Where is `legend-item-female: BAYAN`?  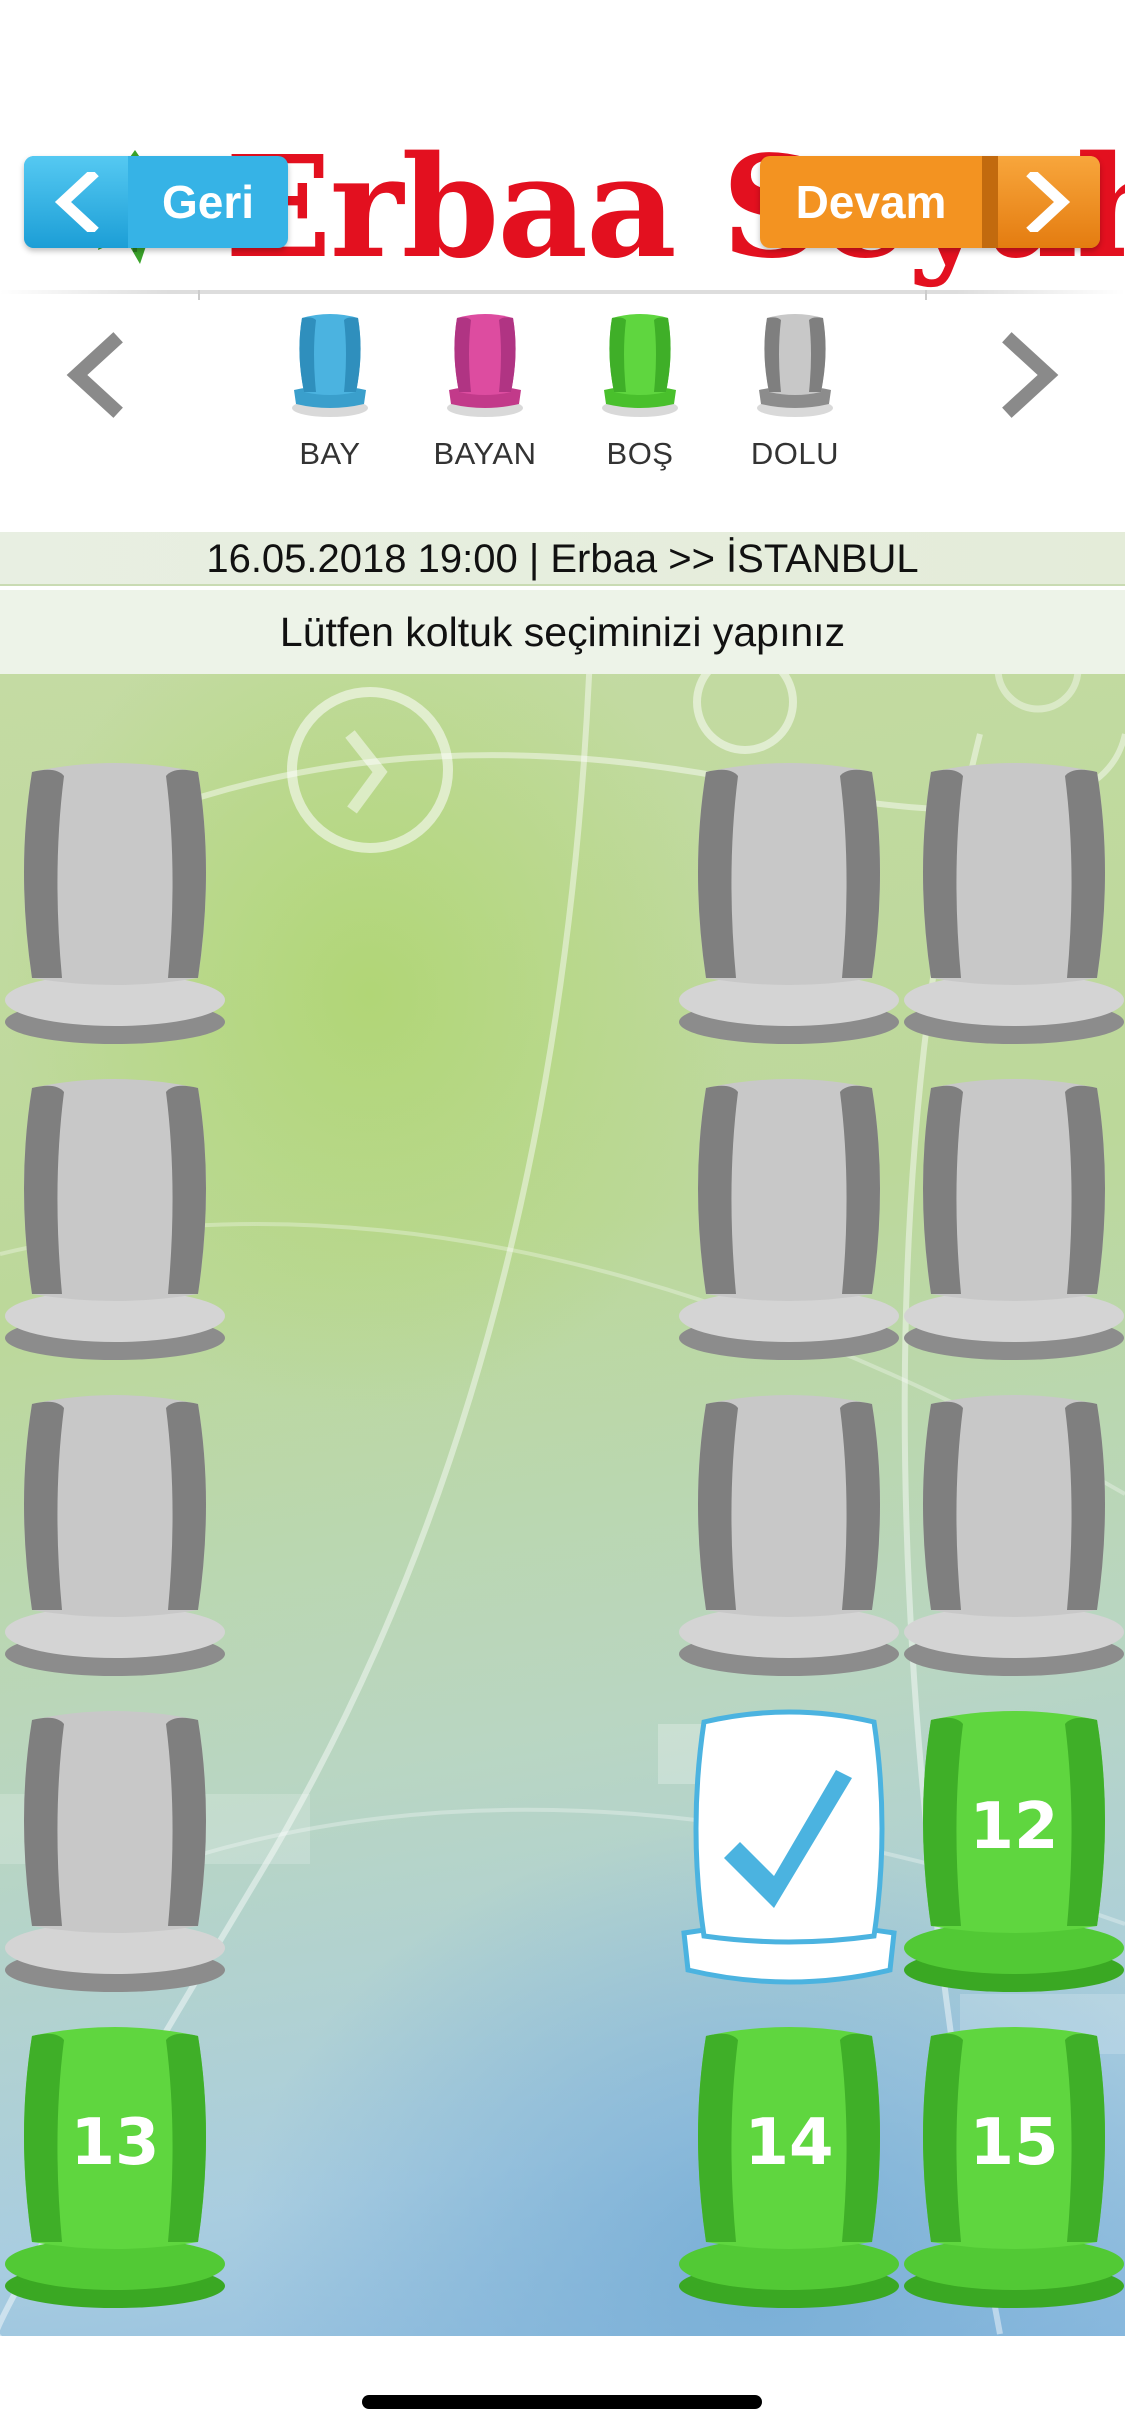
legend-item-female: BAYAN is located at coordinates (485, 390).